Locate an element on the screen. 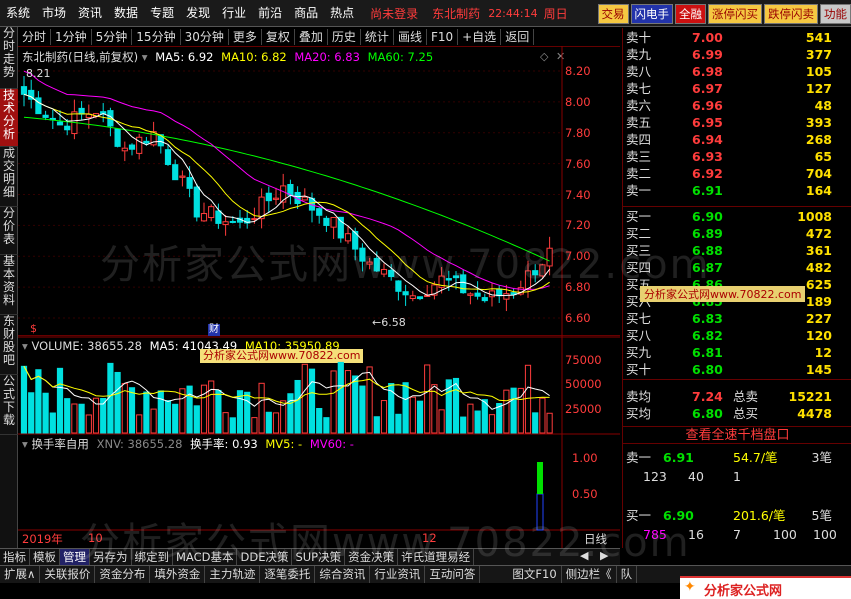 The height and width of the screenshot is (599, 851). tab-sup: SUP决策 is located at coordinates (319, 557).